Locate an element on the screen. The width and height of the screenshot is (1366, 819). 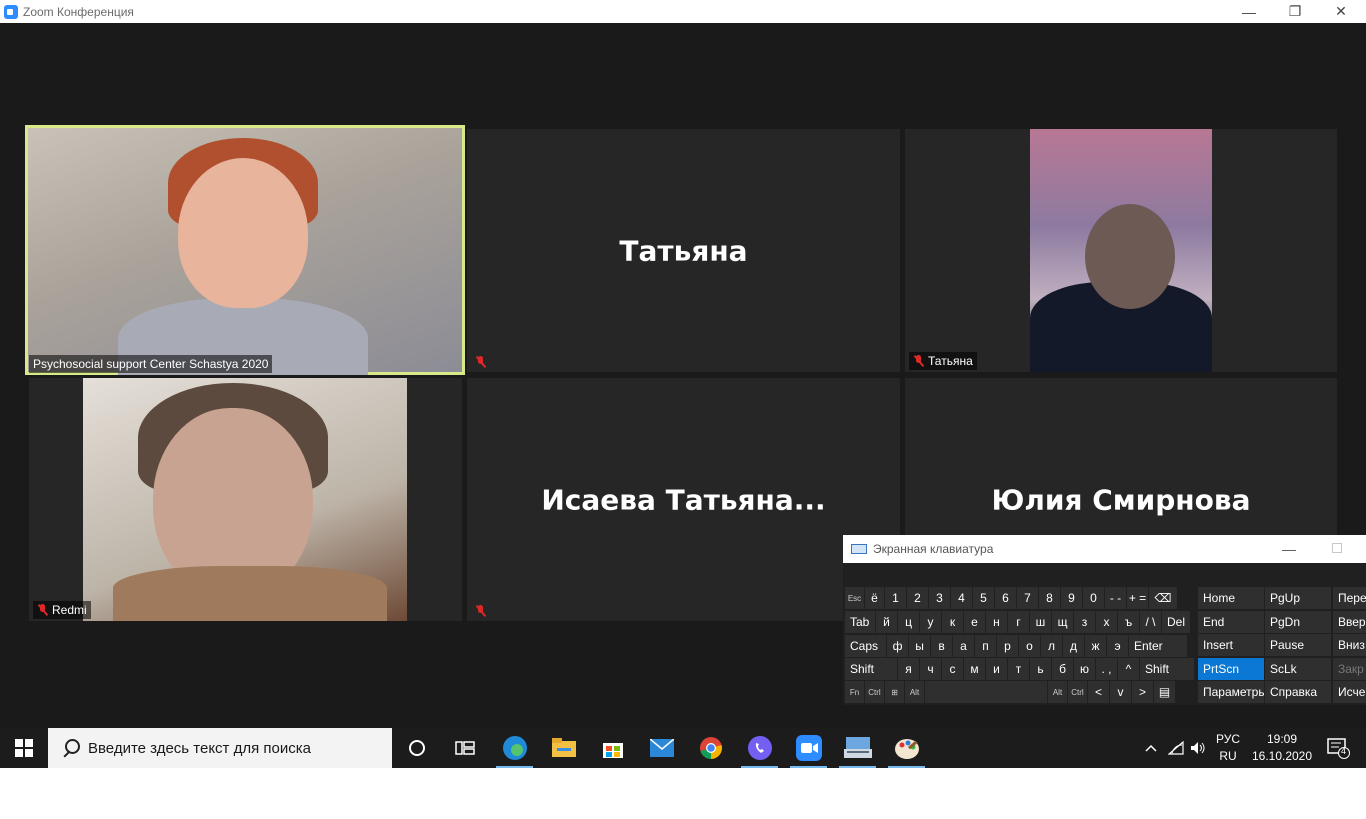
osk-key: Вниз is located at coordinates (1349, 645).